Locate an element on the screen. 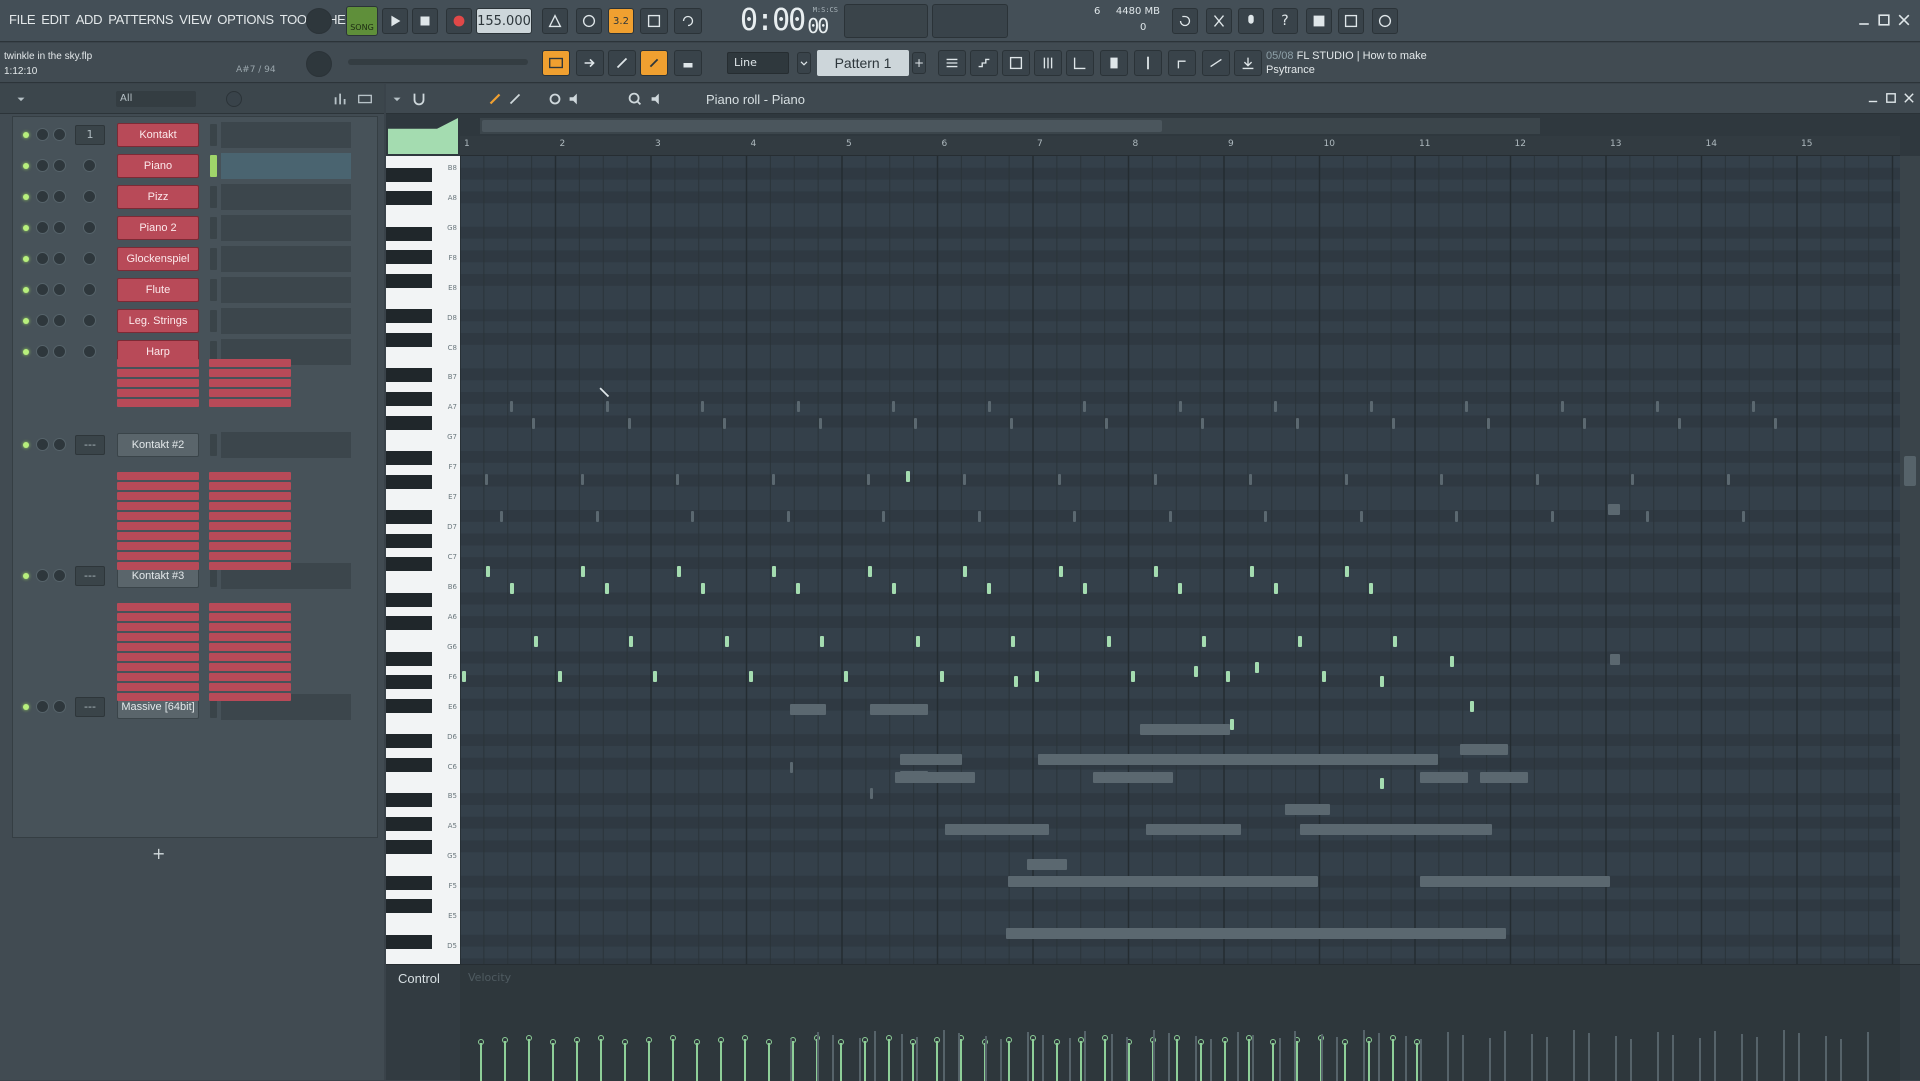 This screenshot has width=1920, height=1081. draw-tool-button is located at coordinates (495, 99).